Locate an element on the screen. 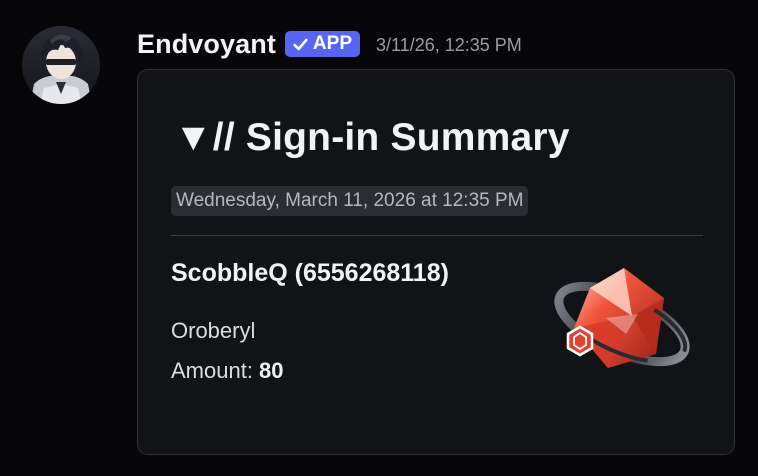 This screenshot has width=758, height=476. field-account-name: ScobbleQ (6556268118) is located at coordinates (310, 273).